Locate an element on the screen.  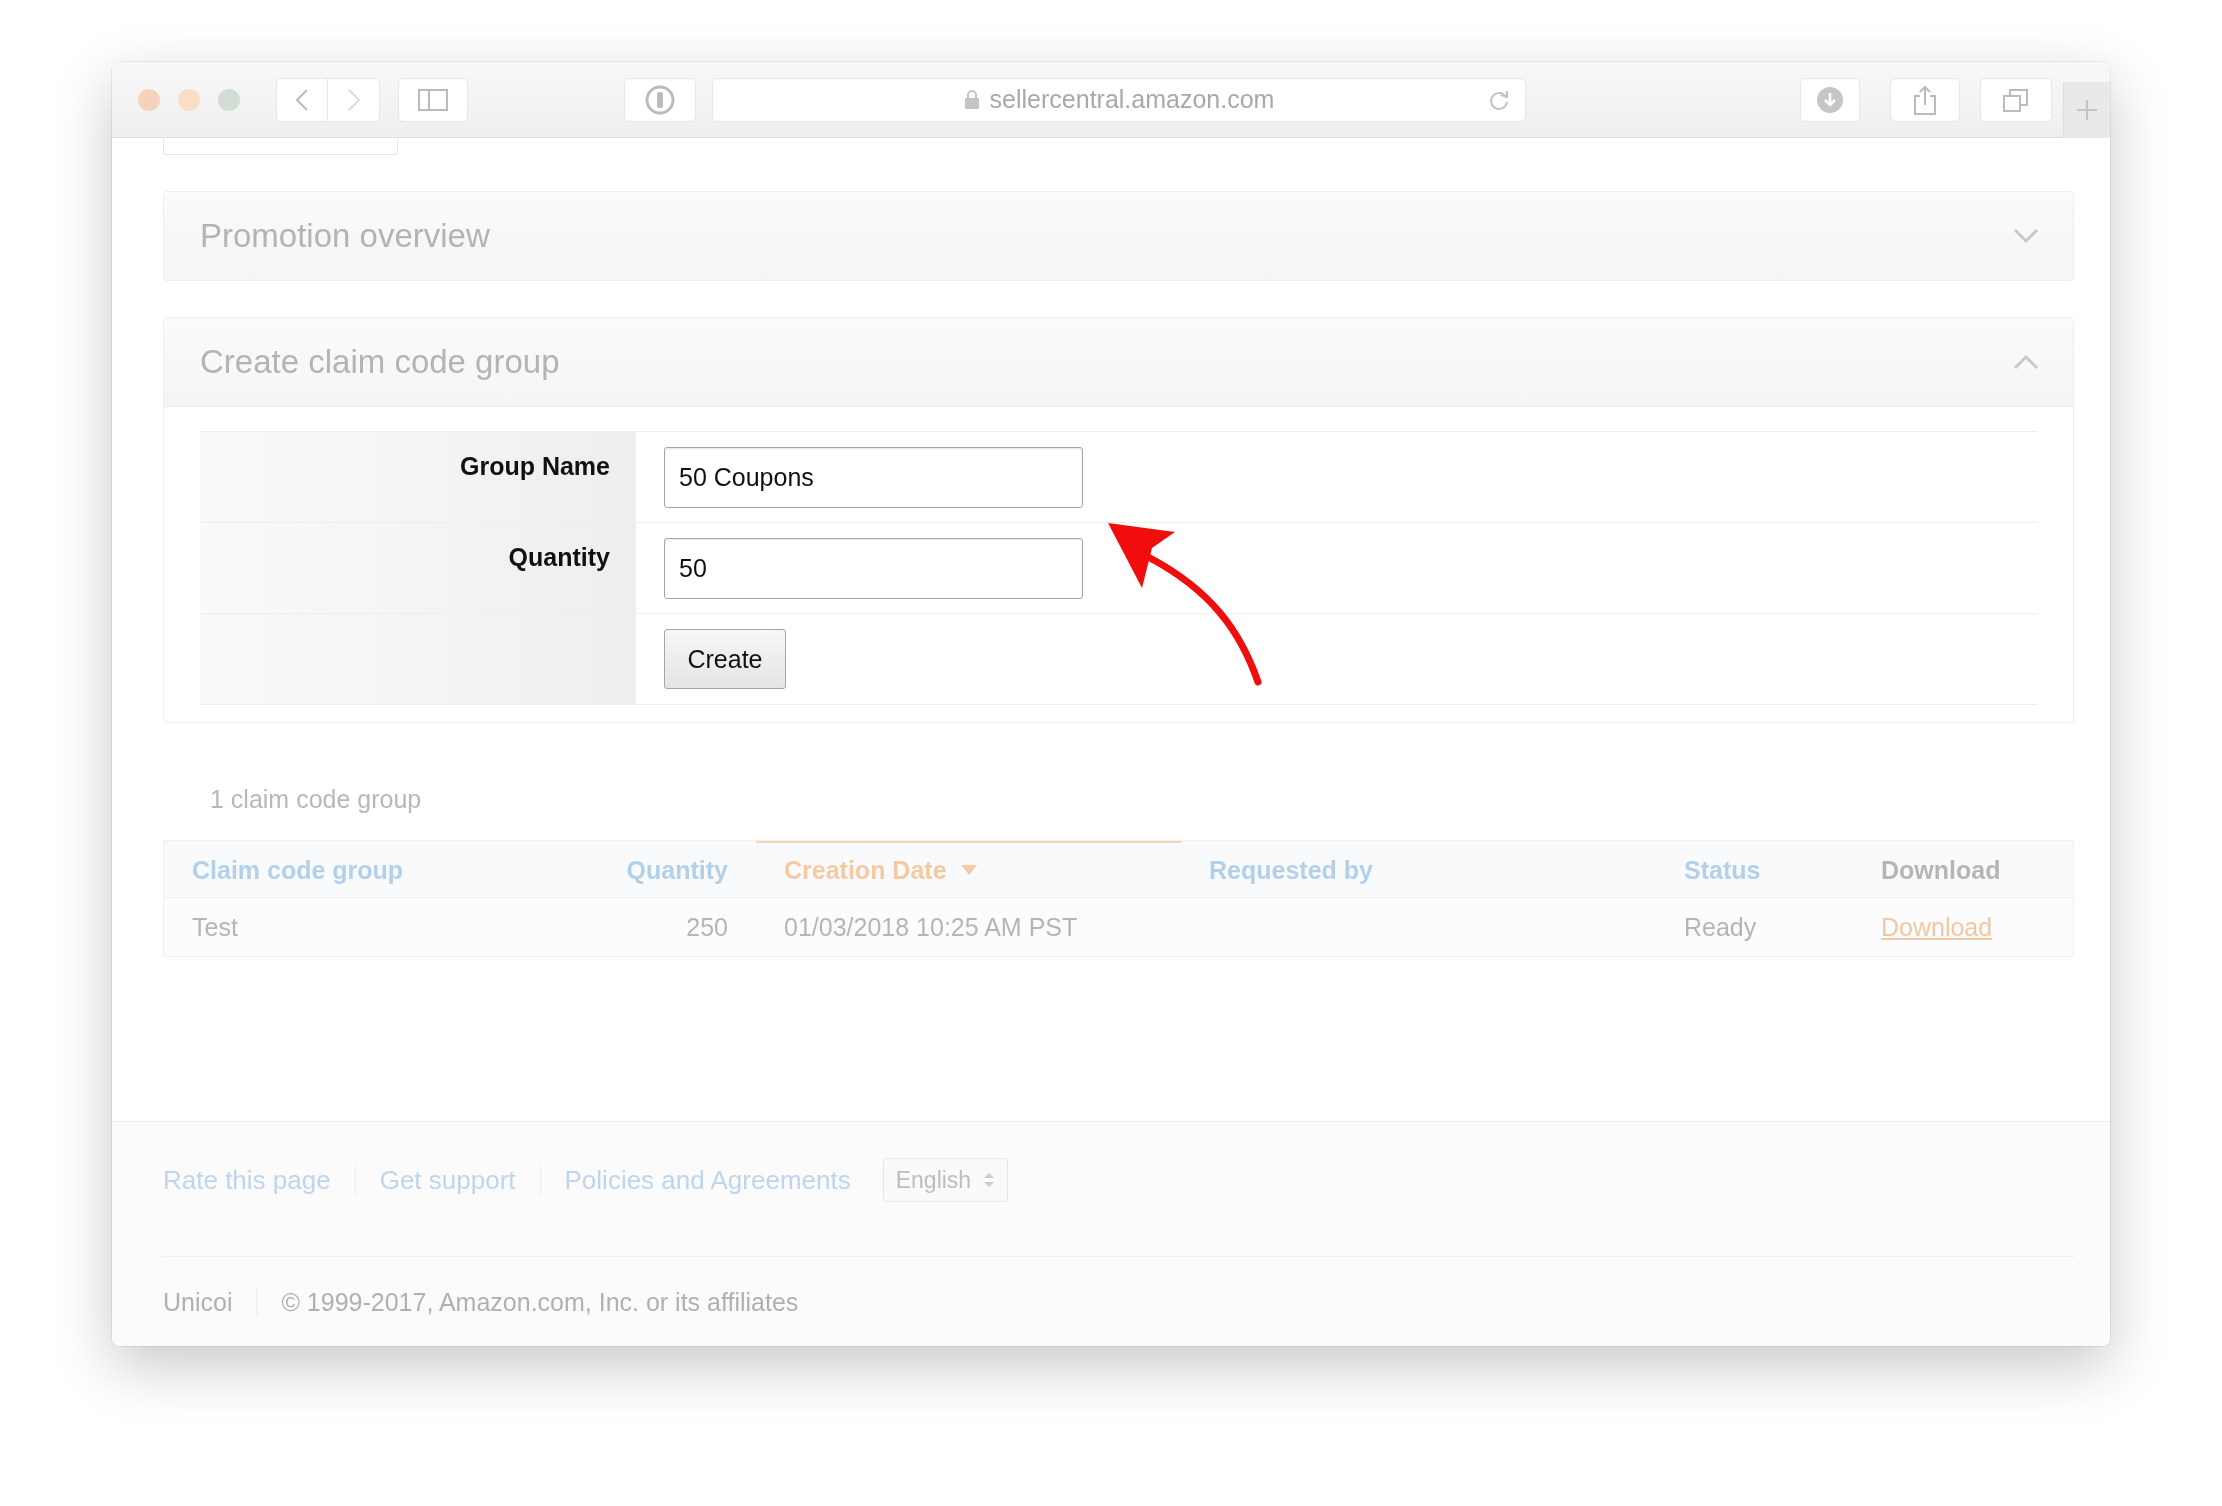
brand-name: Unicoi is located at coordinates (210, 1302).